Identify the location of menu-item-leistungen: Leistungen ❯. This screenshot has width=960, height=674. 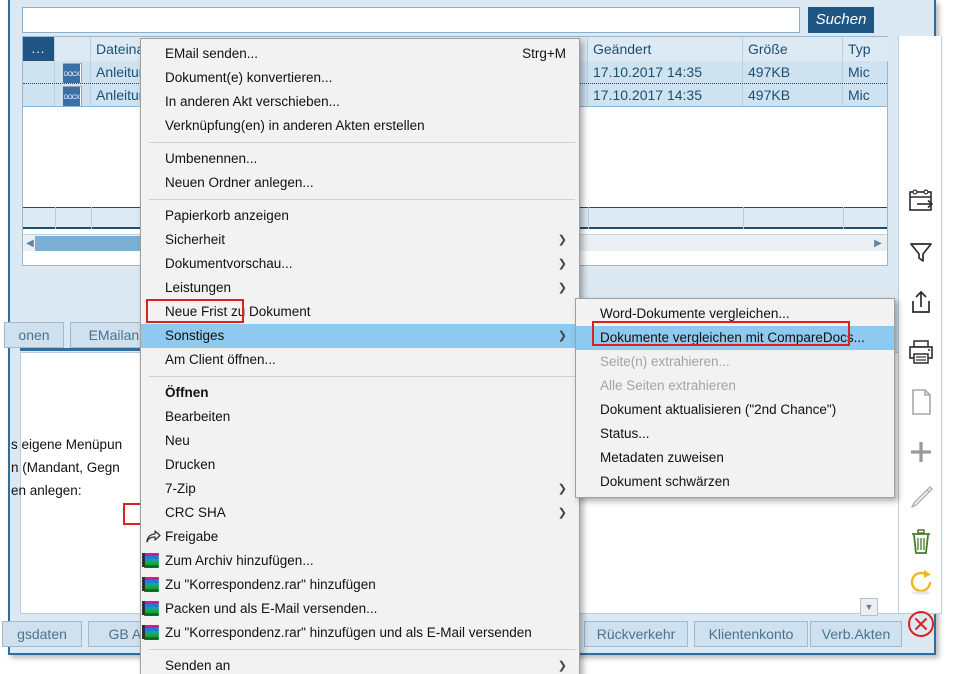
(360, 288).